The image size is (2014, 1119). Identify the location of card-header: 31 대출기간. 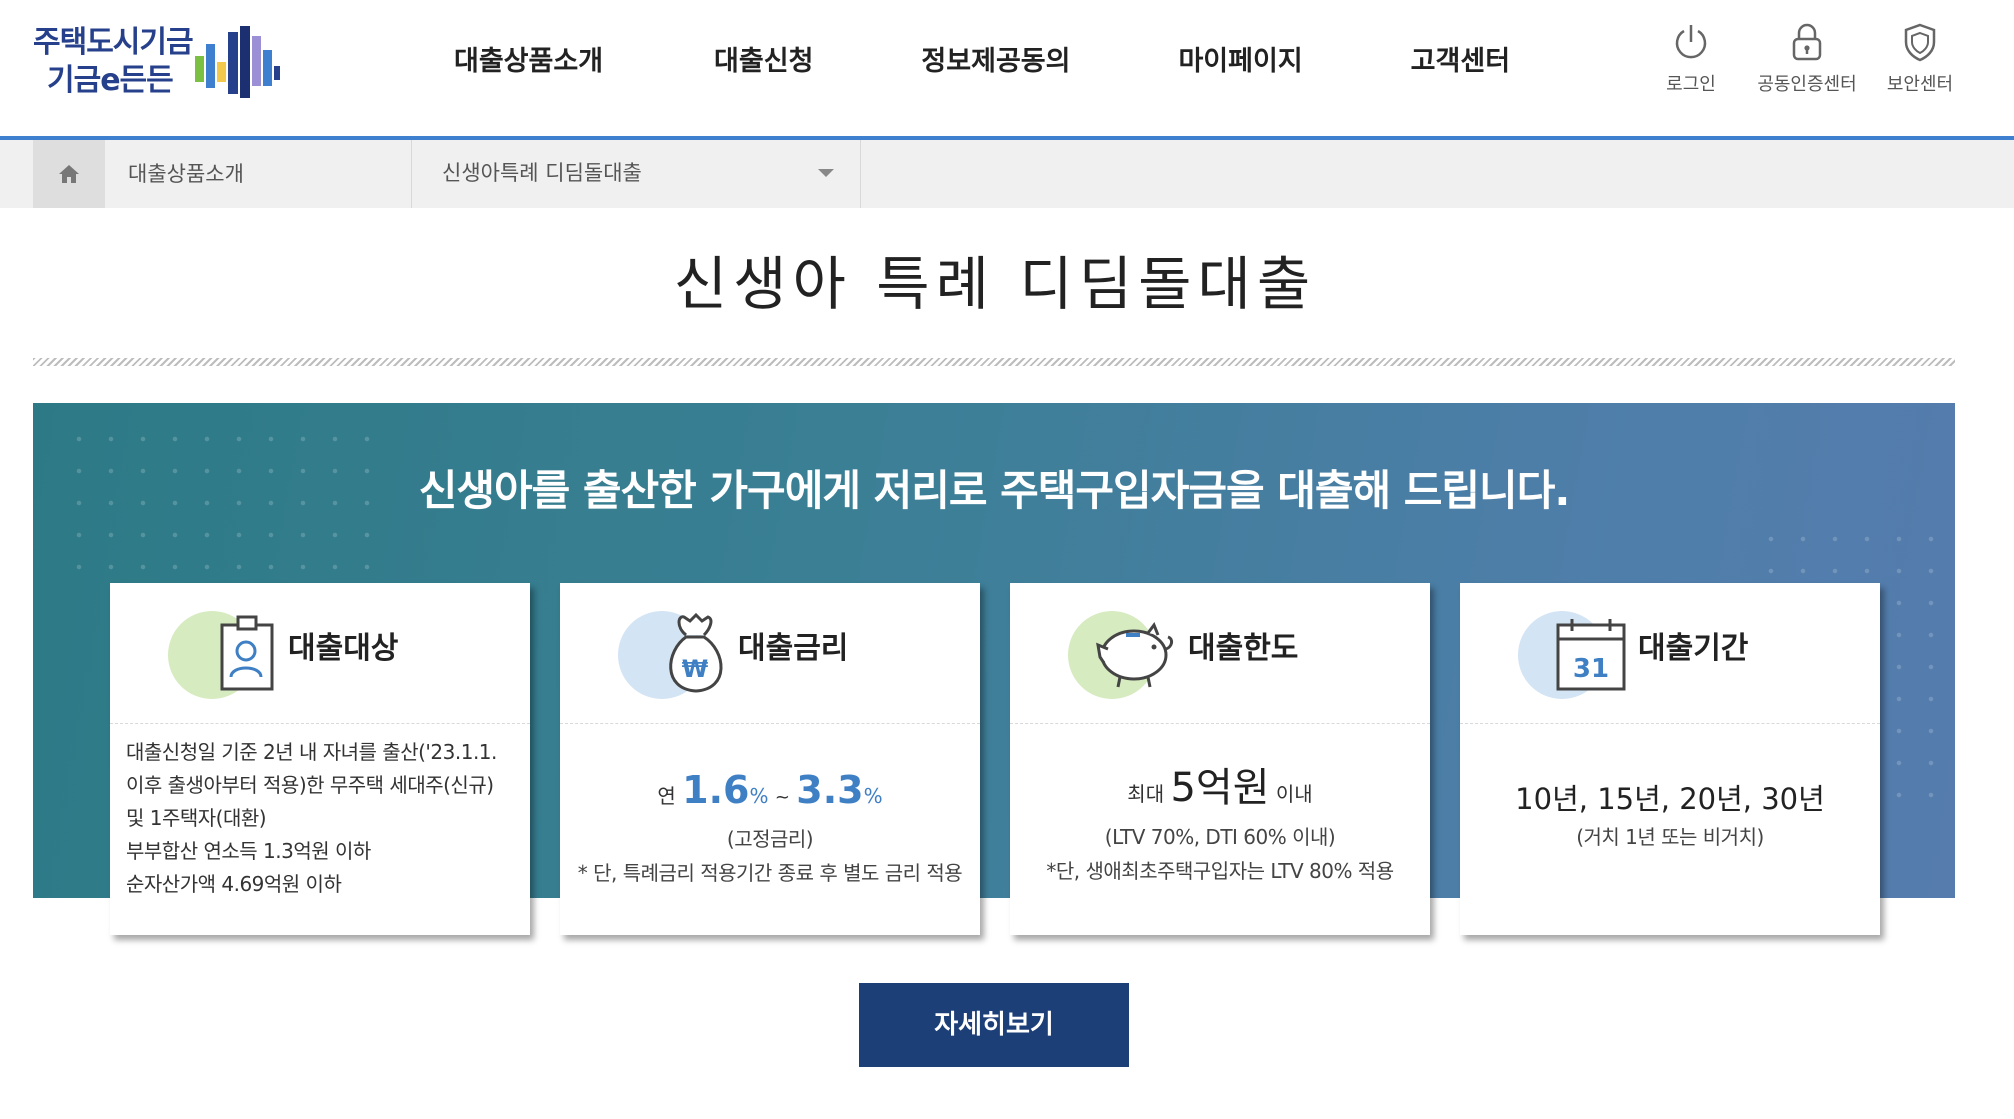
(1670, 653).